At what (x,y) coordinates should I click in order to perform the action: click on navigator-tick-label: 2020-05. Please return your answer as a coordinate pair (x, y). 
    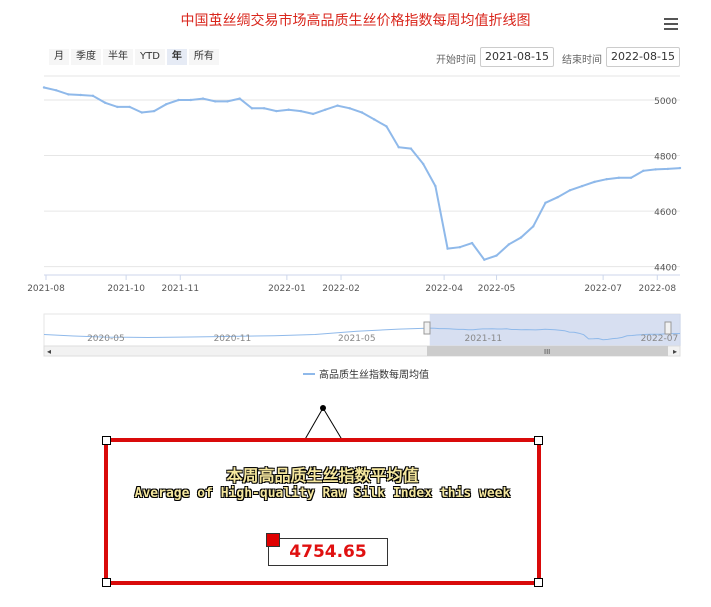
    Looking at the image, I should click on (106, 339).